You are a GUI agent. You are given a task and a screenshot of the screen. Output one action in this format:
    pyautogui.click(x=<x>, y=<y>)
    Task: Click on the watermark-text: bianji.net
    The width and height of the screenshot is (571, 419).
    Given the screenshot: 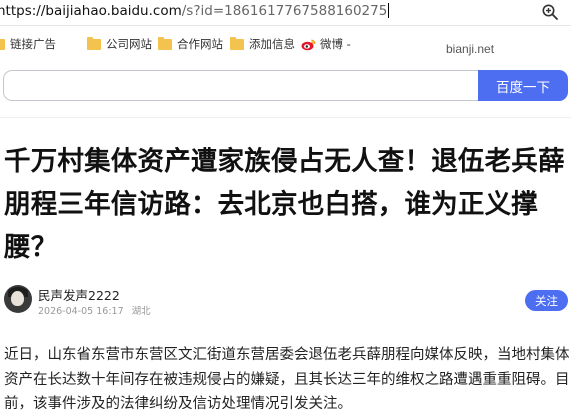 What is the action you would take?
    pyautogui.click(x=470, y=49)
    